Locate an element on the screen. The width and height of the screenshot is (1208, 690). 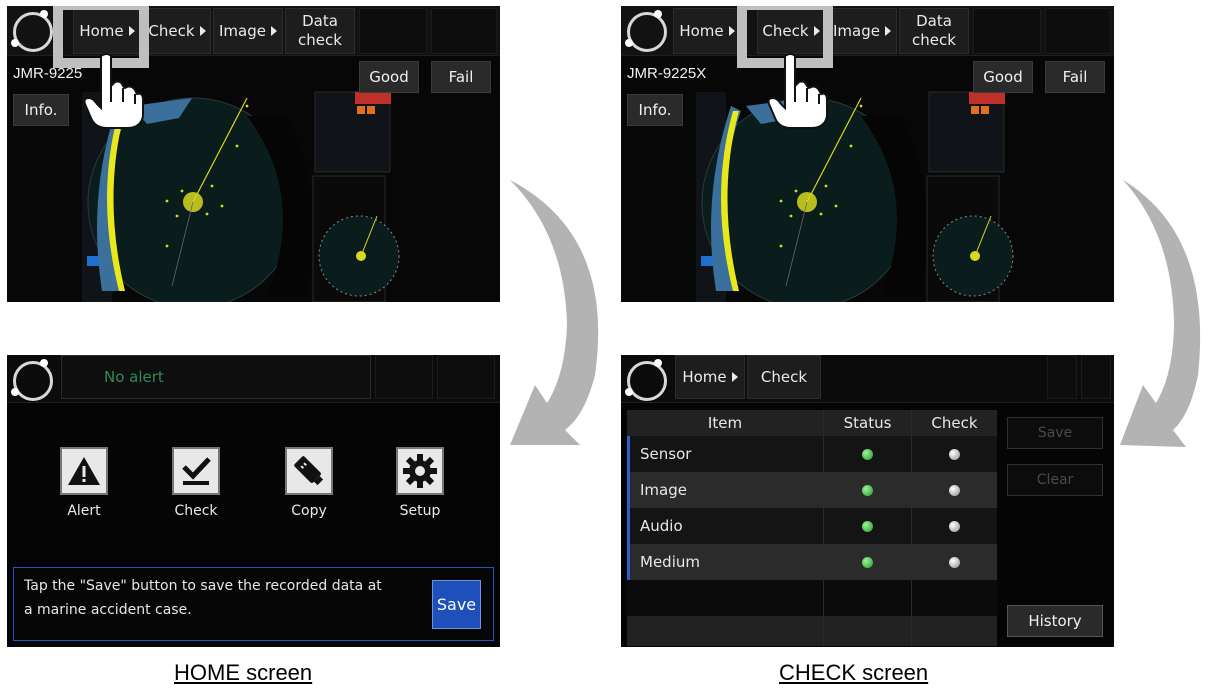
column-header-check: Check is located at coordinates (954, 423).